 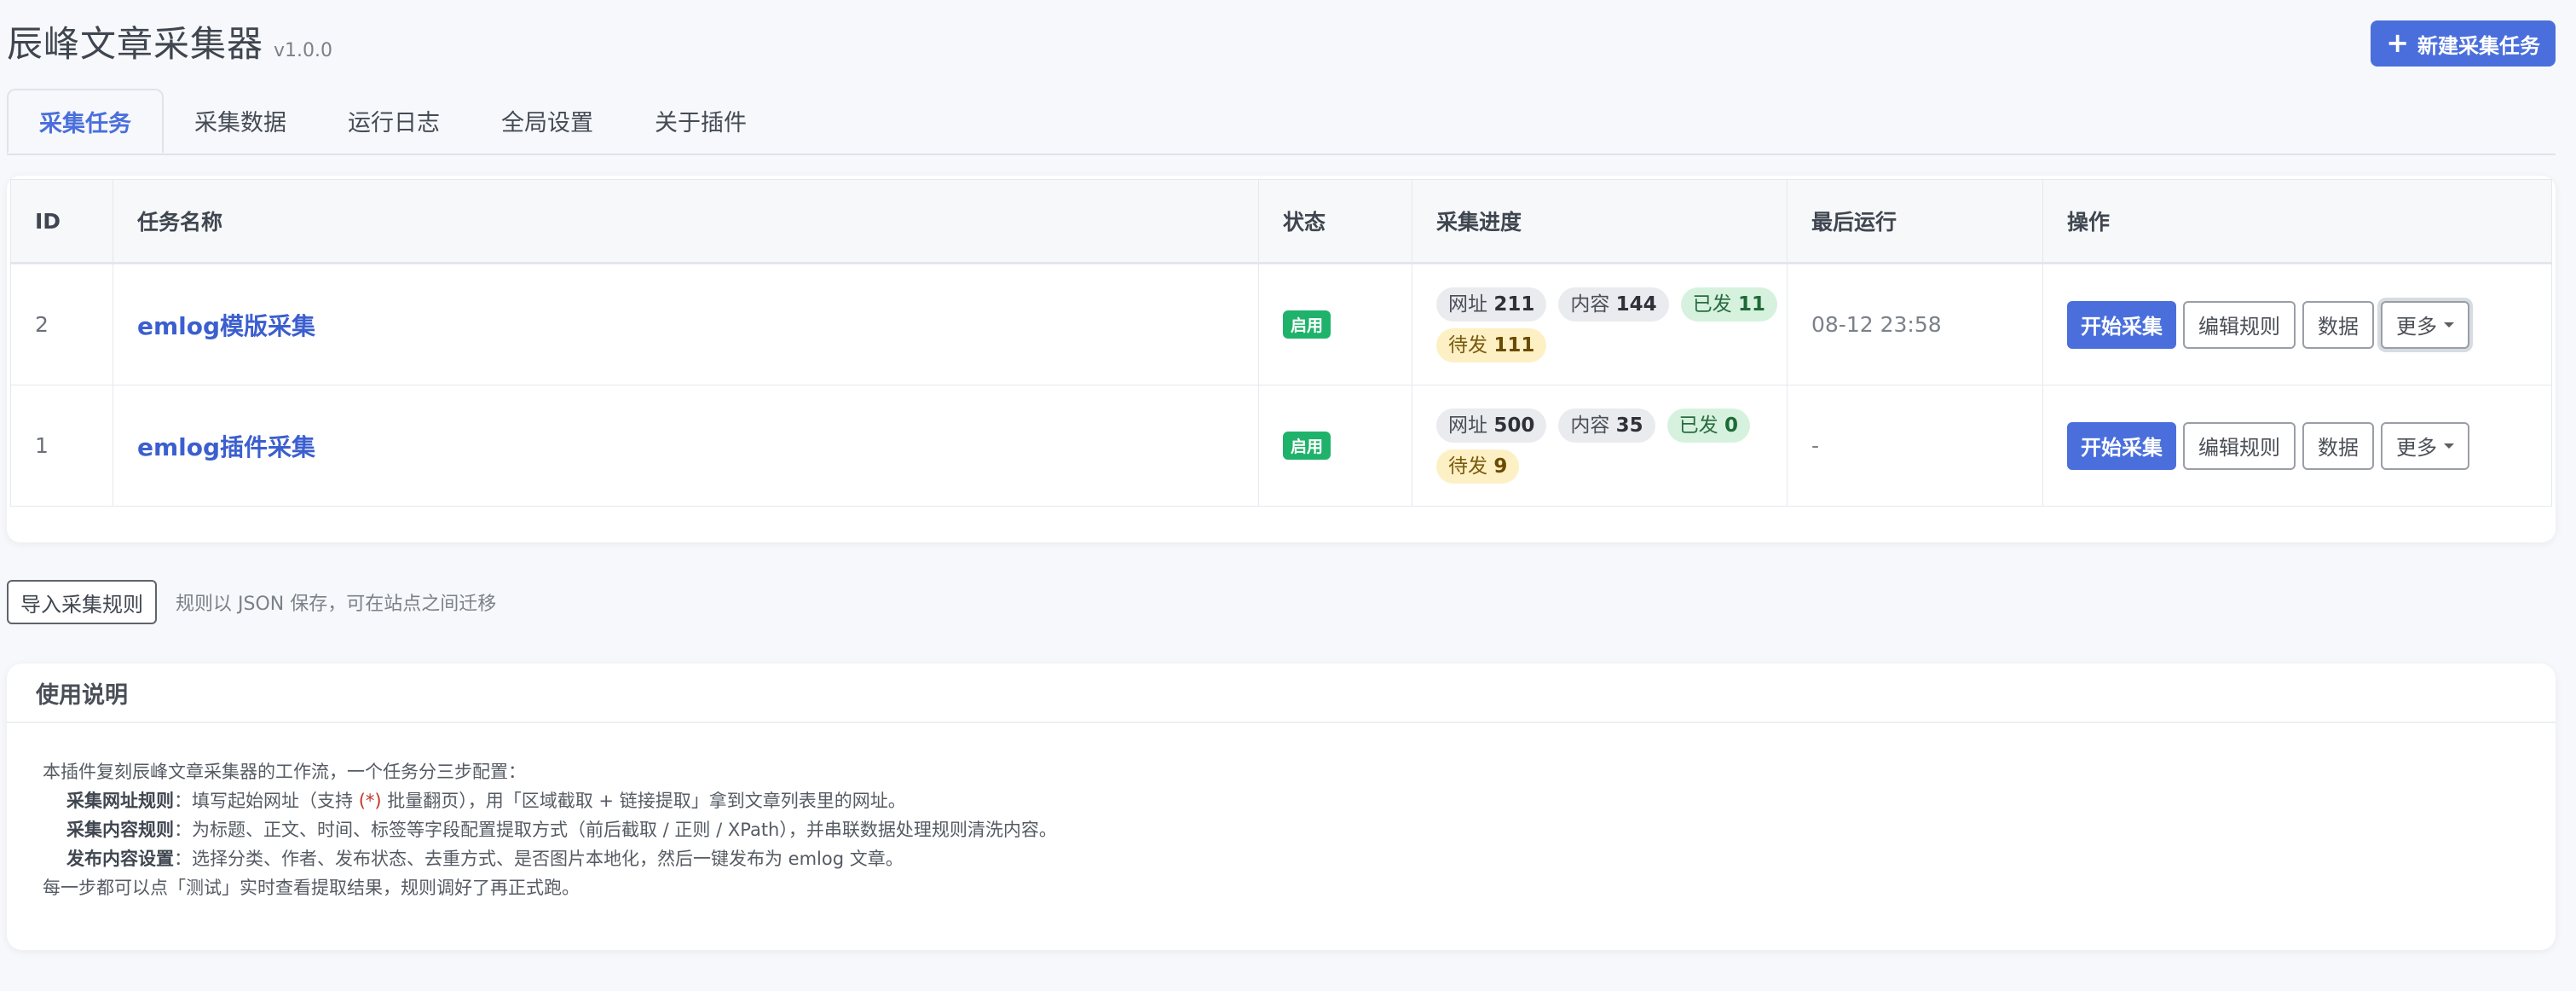 I want to click on column-header-progress: 采集进度, so click(x=1600, y=221).